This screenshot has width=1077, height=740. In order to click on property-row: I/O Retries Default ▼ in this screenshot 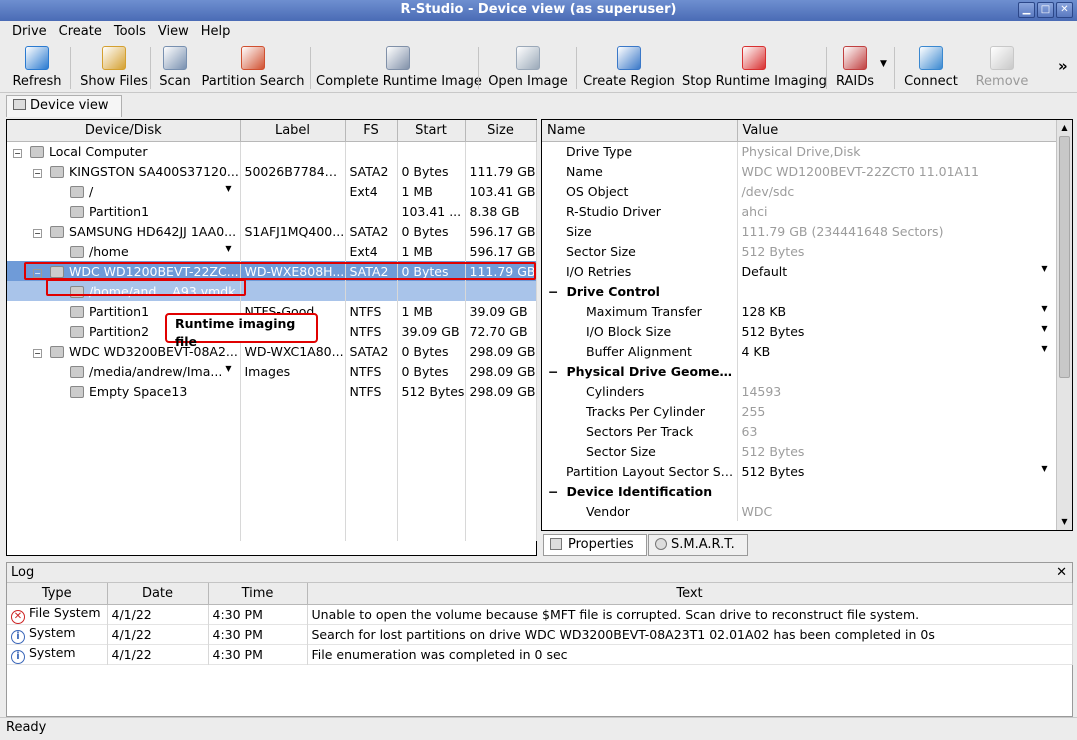, I will do `click(799, 271)`.